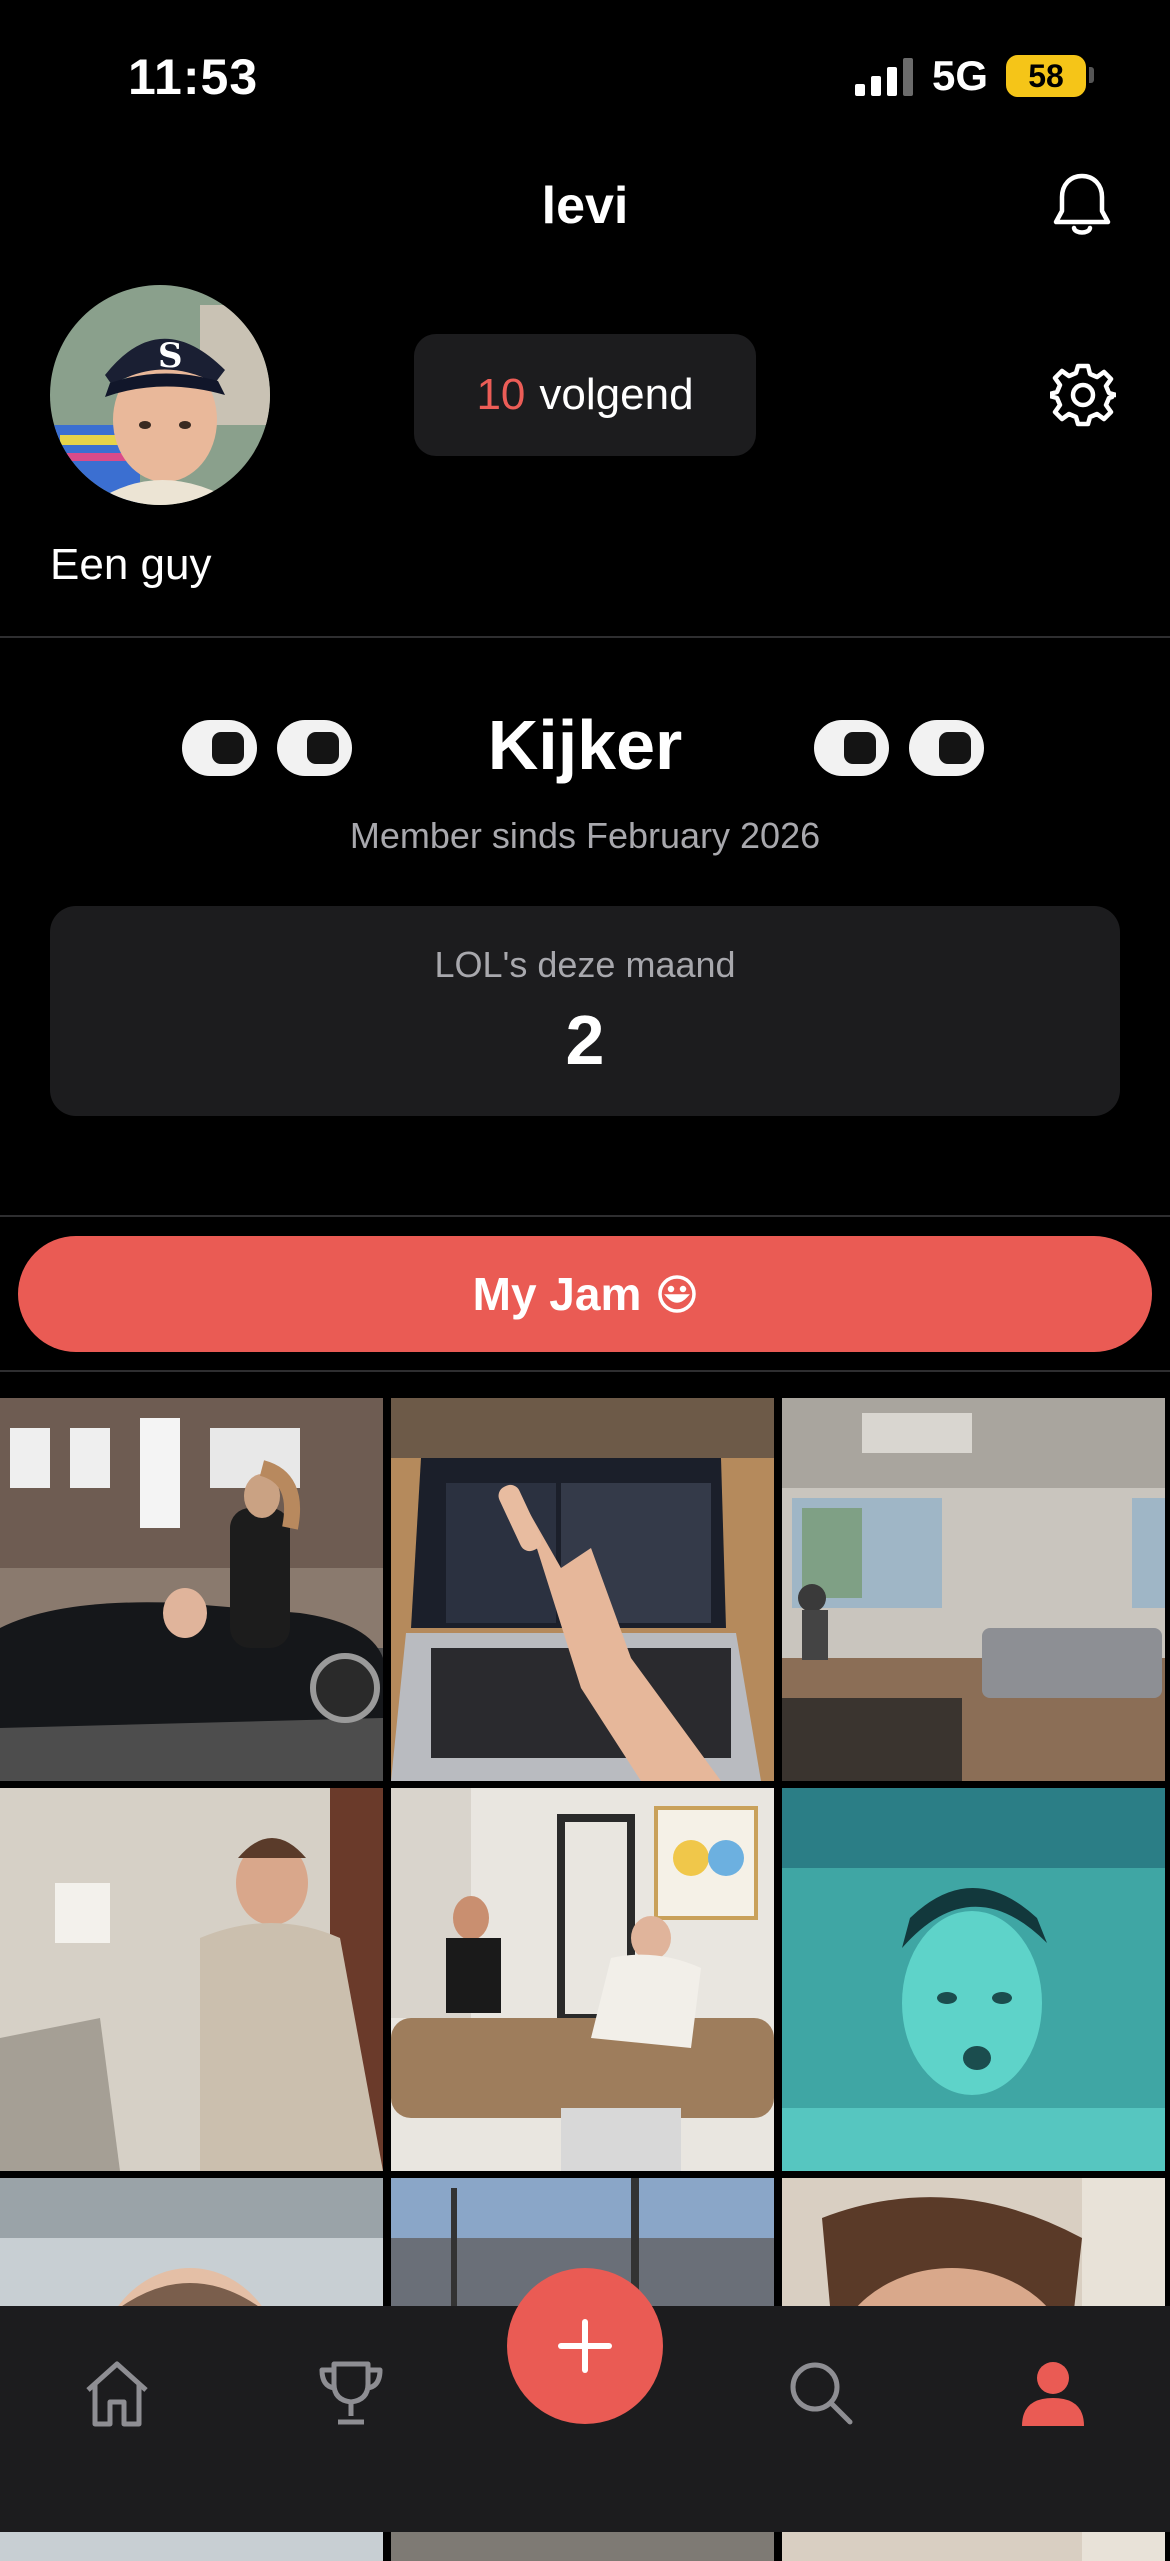 This screenshot has width=1170, height=2561. What do you see at coordinates (1091, 75) in the screenshot?
I see `battery-tip` at bounding box center [1091, 75].